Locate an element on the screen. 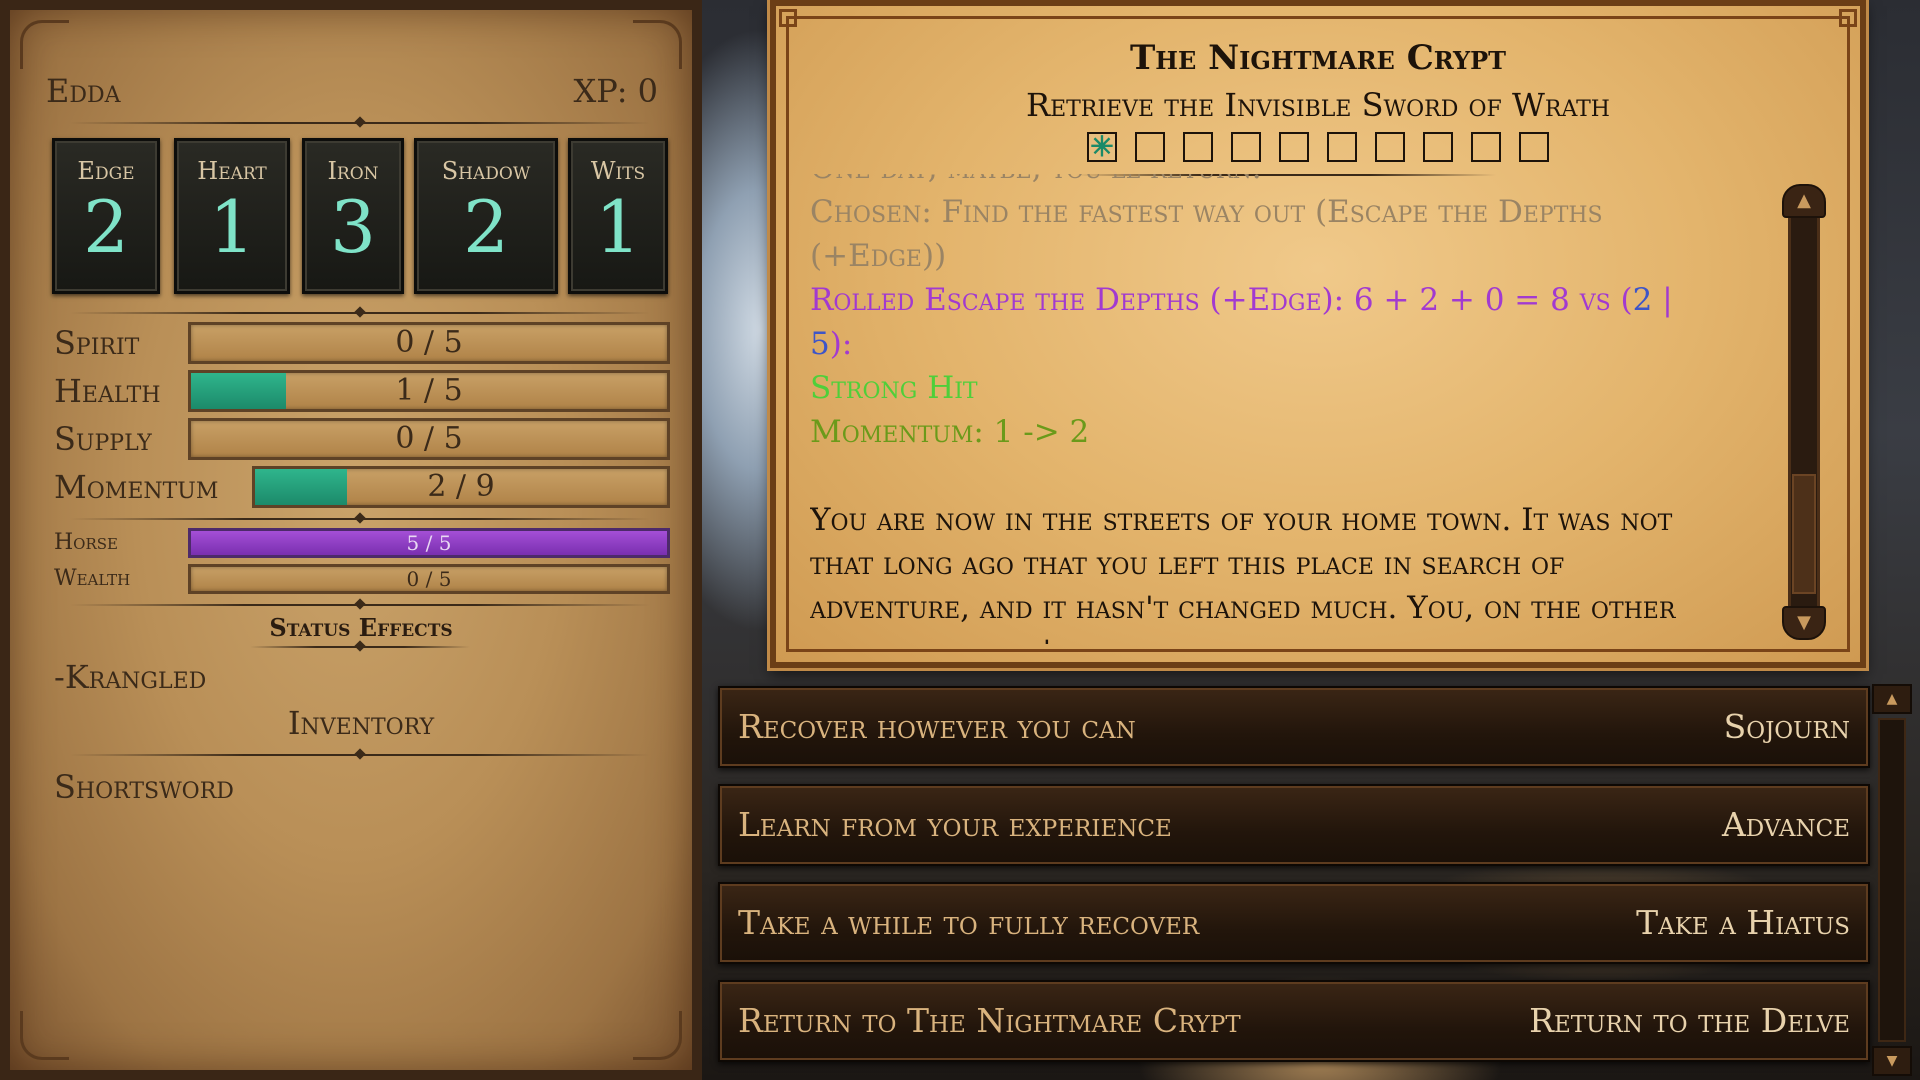 The image size is (1920, 1080). stat-card-shadow: Shadow 2 is located at coordinates (486, 216).